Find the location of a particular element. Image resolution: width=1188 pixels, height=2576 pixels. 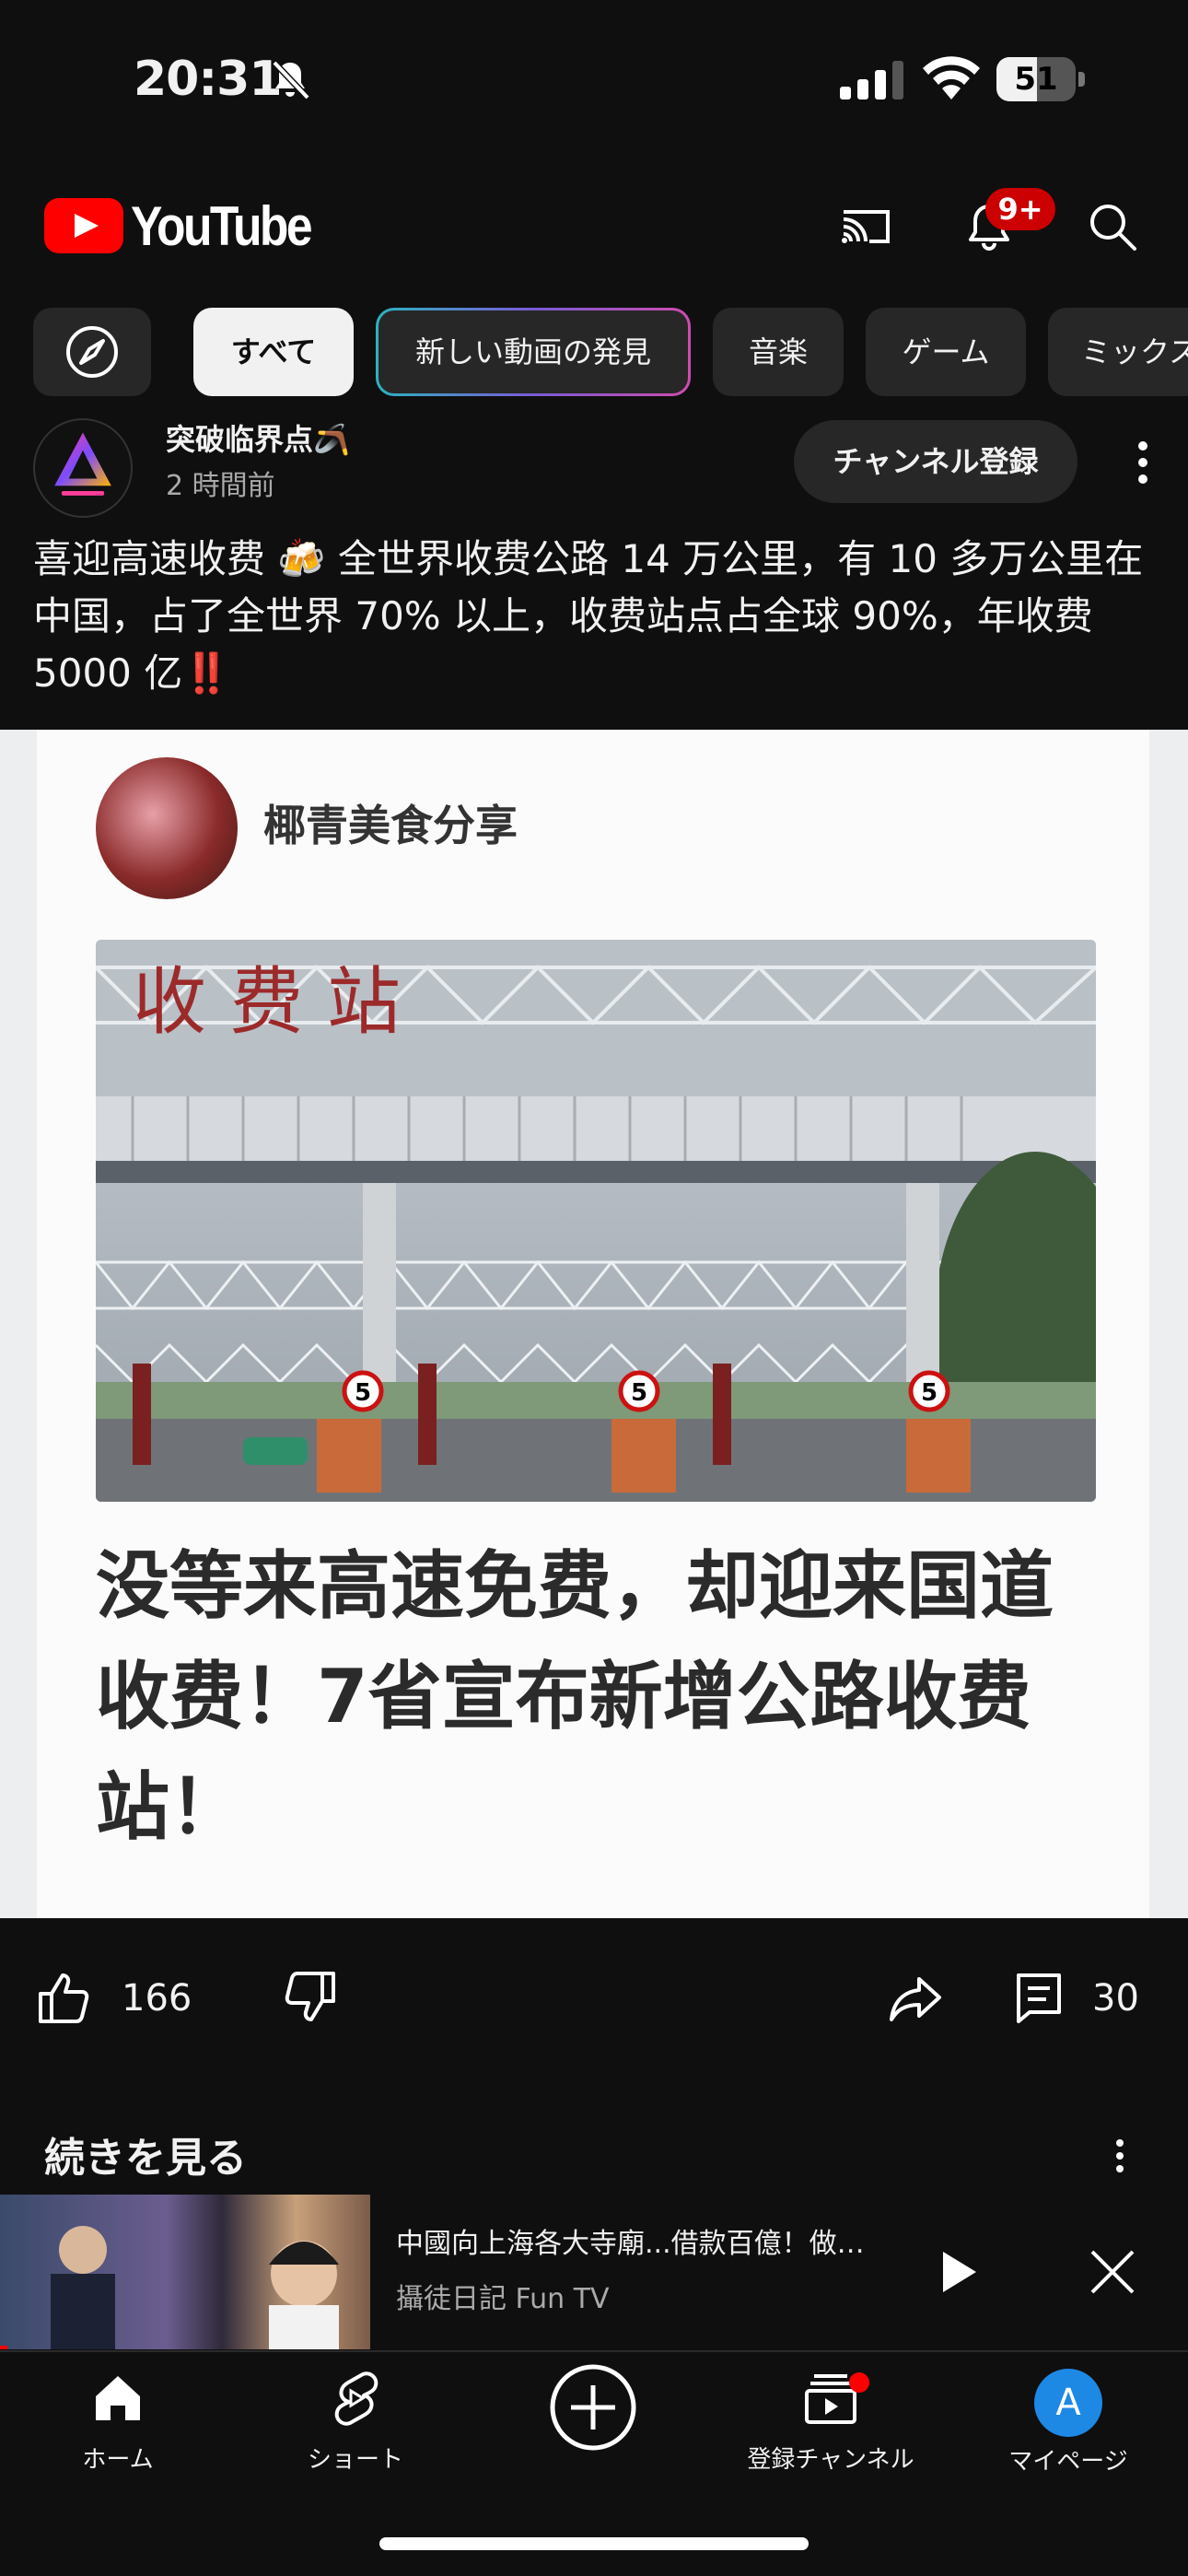

youtube-play-logo-icon is located at coordinates (83, 225).